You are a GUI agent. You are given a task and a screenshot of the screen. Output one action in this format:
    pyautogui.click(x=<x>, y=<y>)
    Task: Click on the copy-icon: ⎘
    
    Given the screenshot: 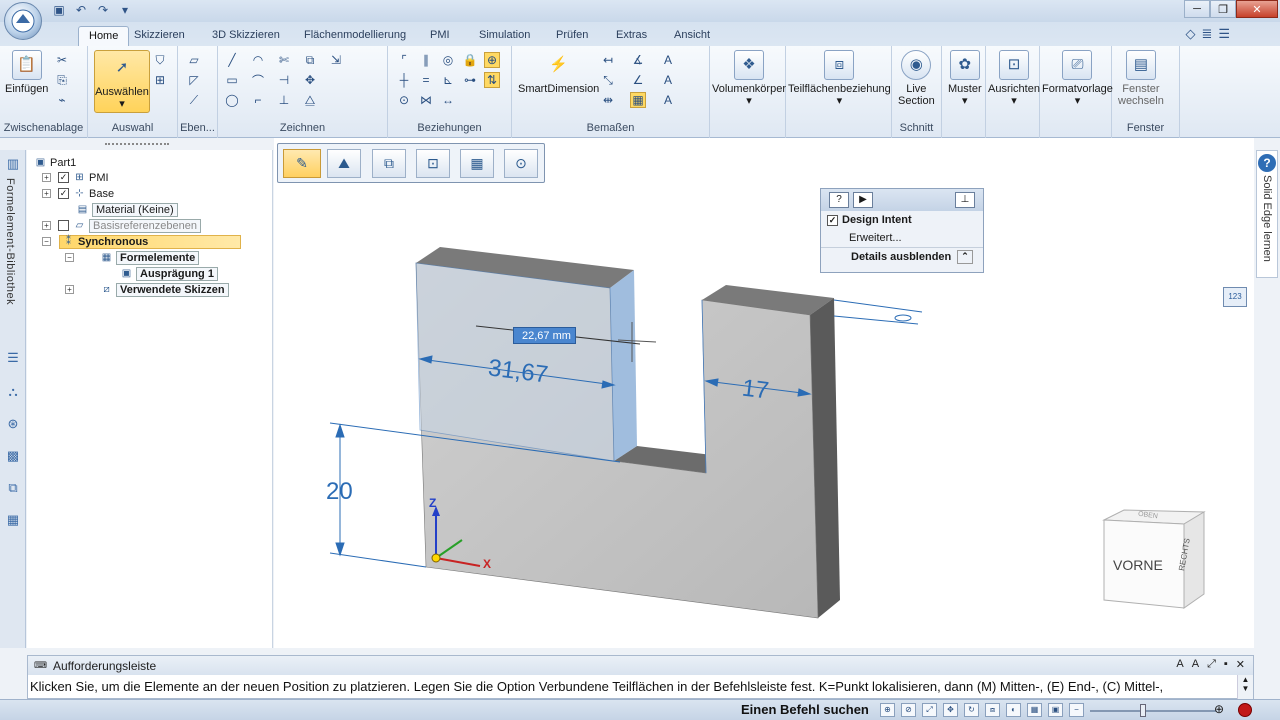 What is the action you would take?
    pyautogui.click(x=62, y=80)
    